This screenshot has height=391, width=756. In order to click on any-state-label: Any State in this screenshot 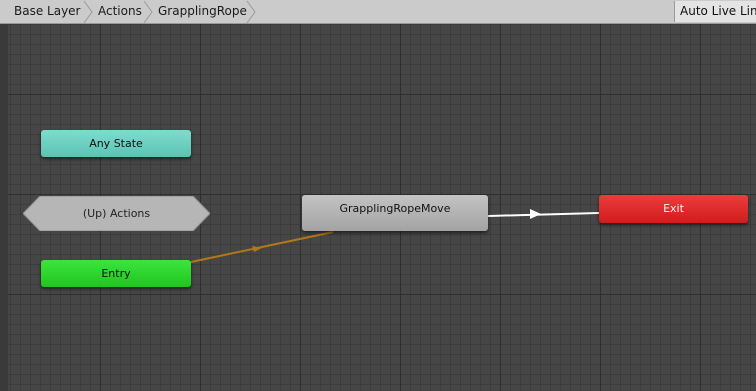, I will do `click(116, 143)`.